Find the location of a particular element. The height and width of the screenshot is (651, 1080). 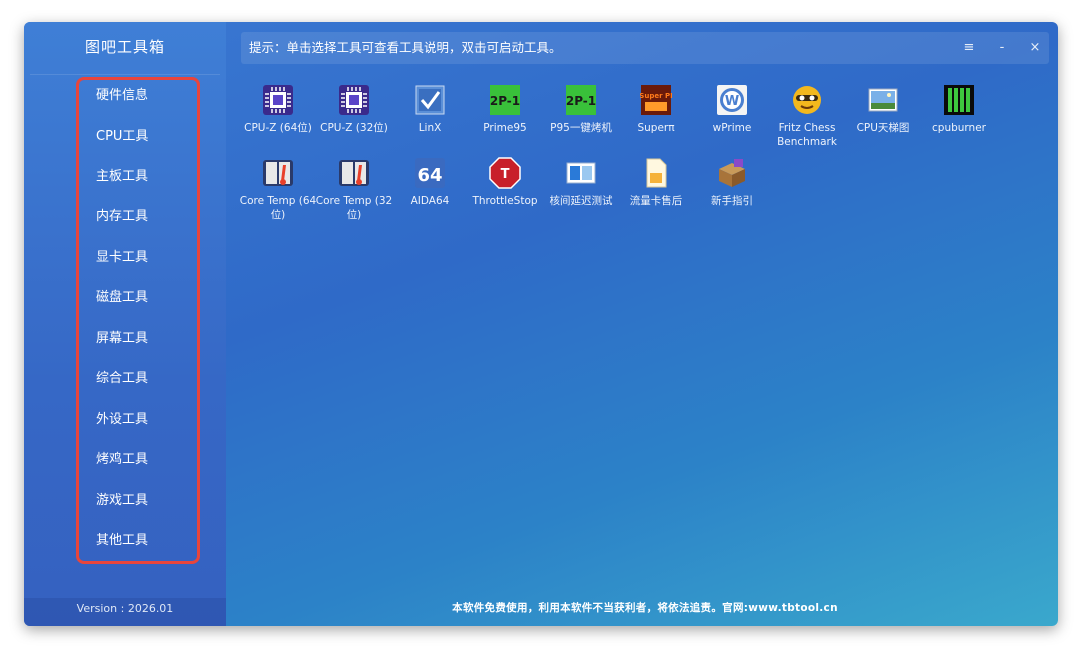

sidebar-item-memory-tools: 内存工具 is located at coordinates (151, 217).